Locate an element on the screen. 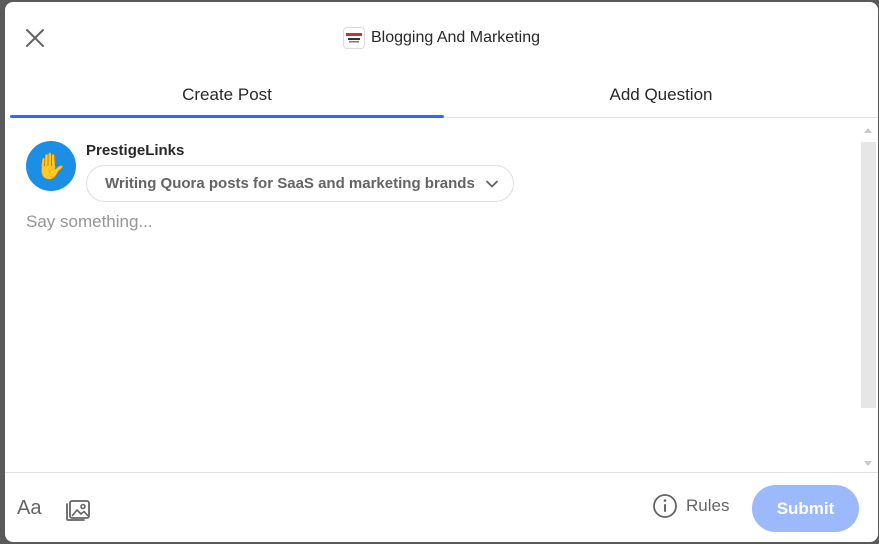 The width and height of the screenshot is (879, 544). scroll-down-icon is located at coordinates (868, 463).